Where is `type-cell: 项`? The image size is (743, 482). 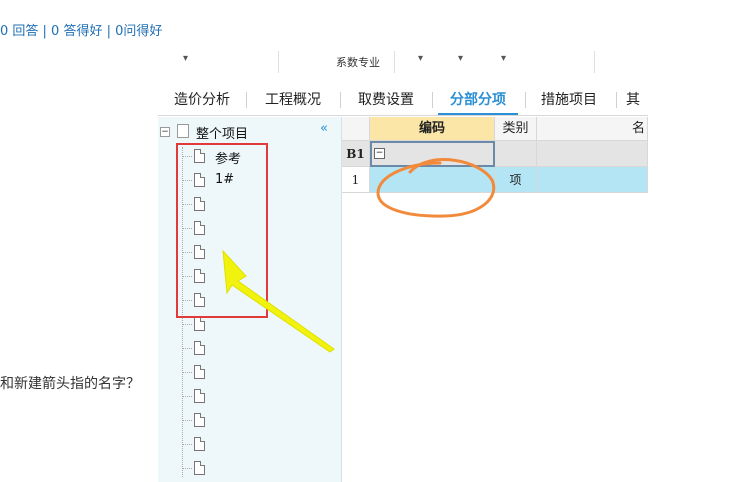 type-cell: 项 is located at coordinates (516, 180).